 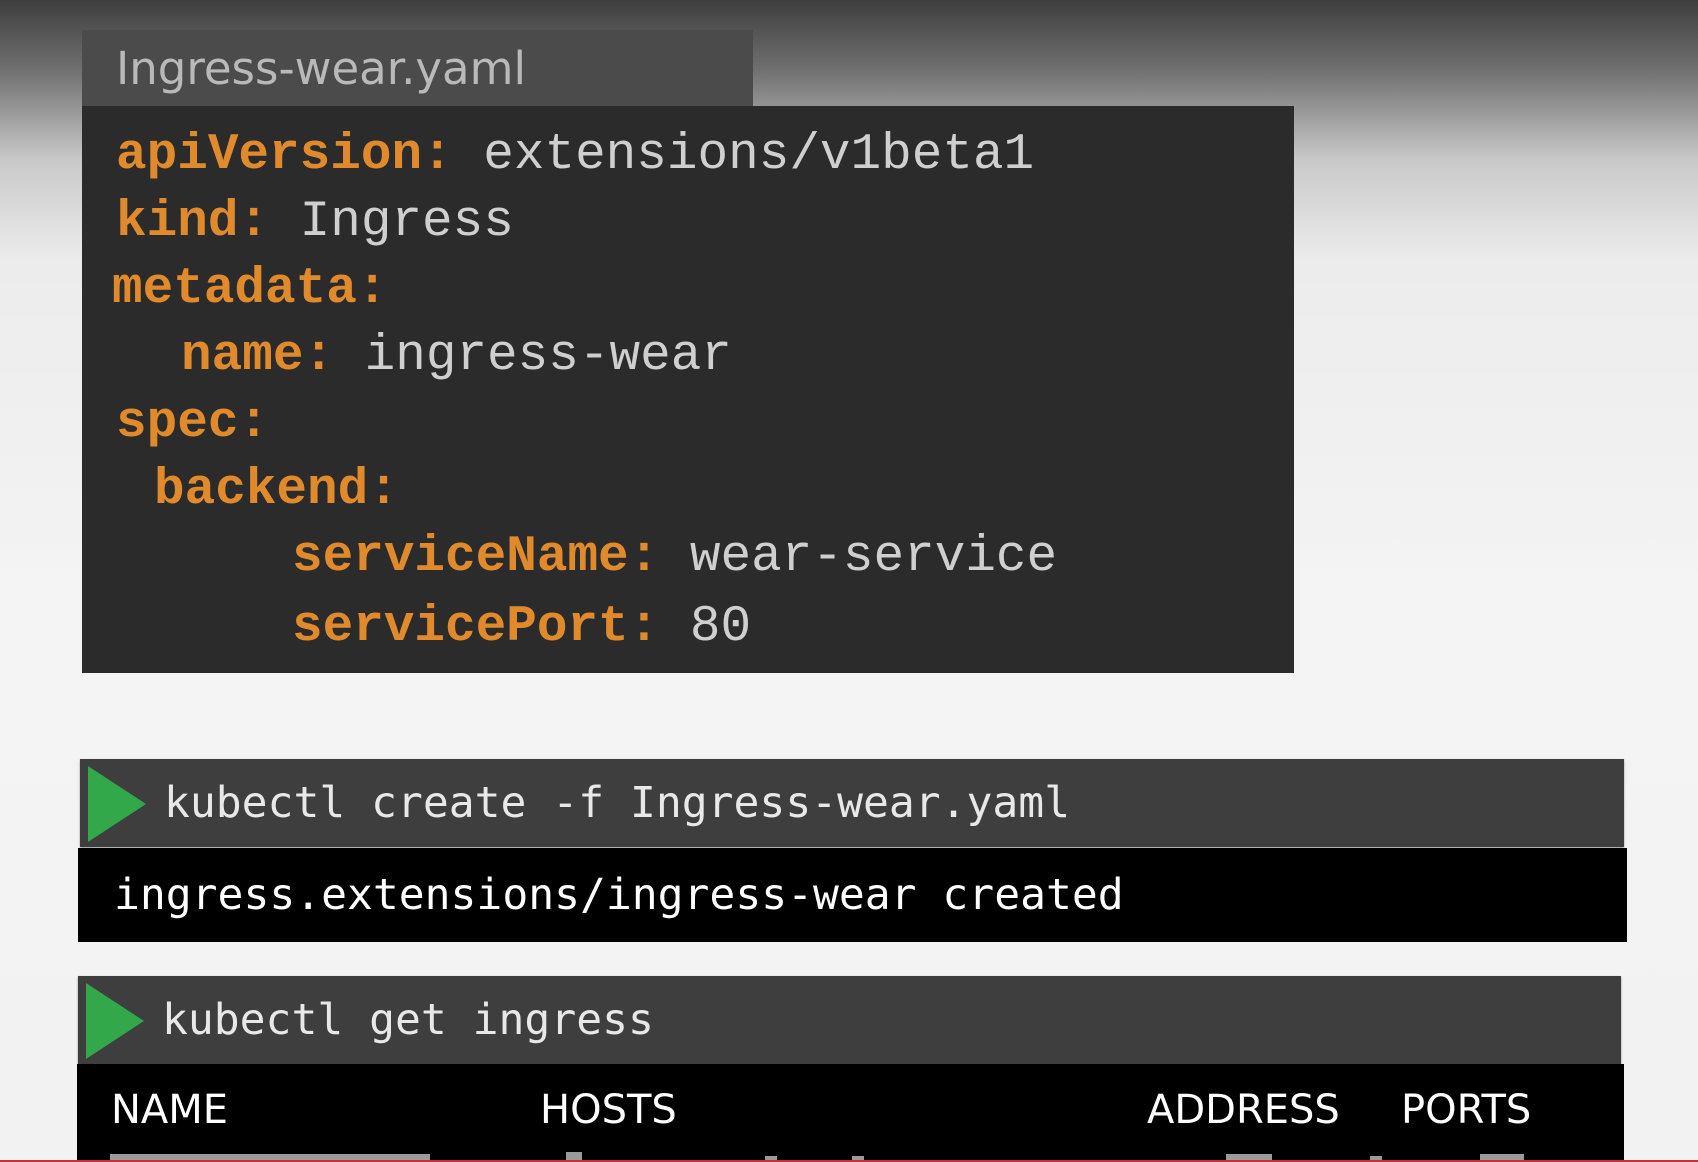 What do you see at coordinates (674, 558) in the screenshot?
I see `yaml-line-servicename: serviceName: wear-service` at bounding box center [674, 558].